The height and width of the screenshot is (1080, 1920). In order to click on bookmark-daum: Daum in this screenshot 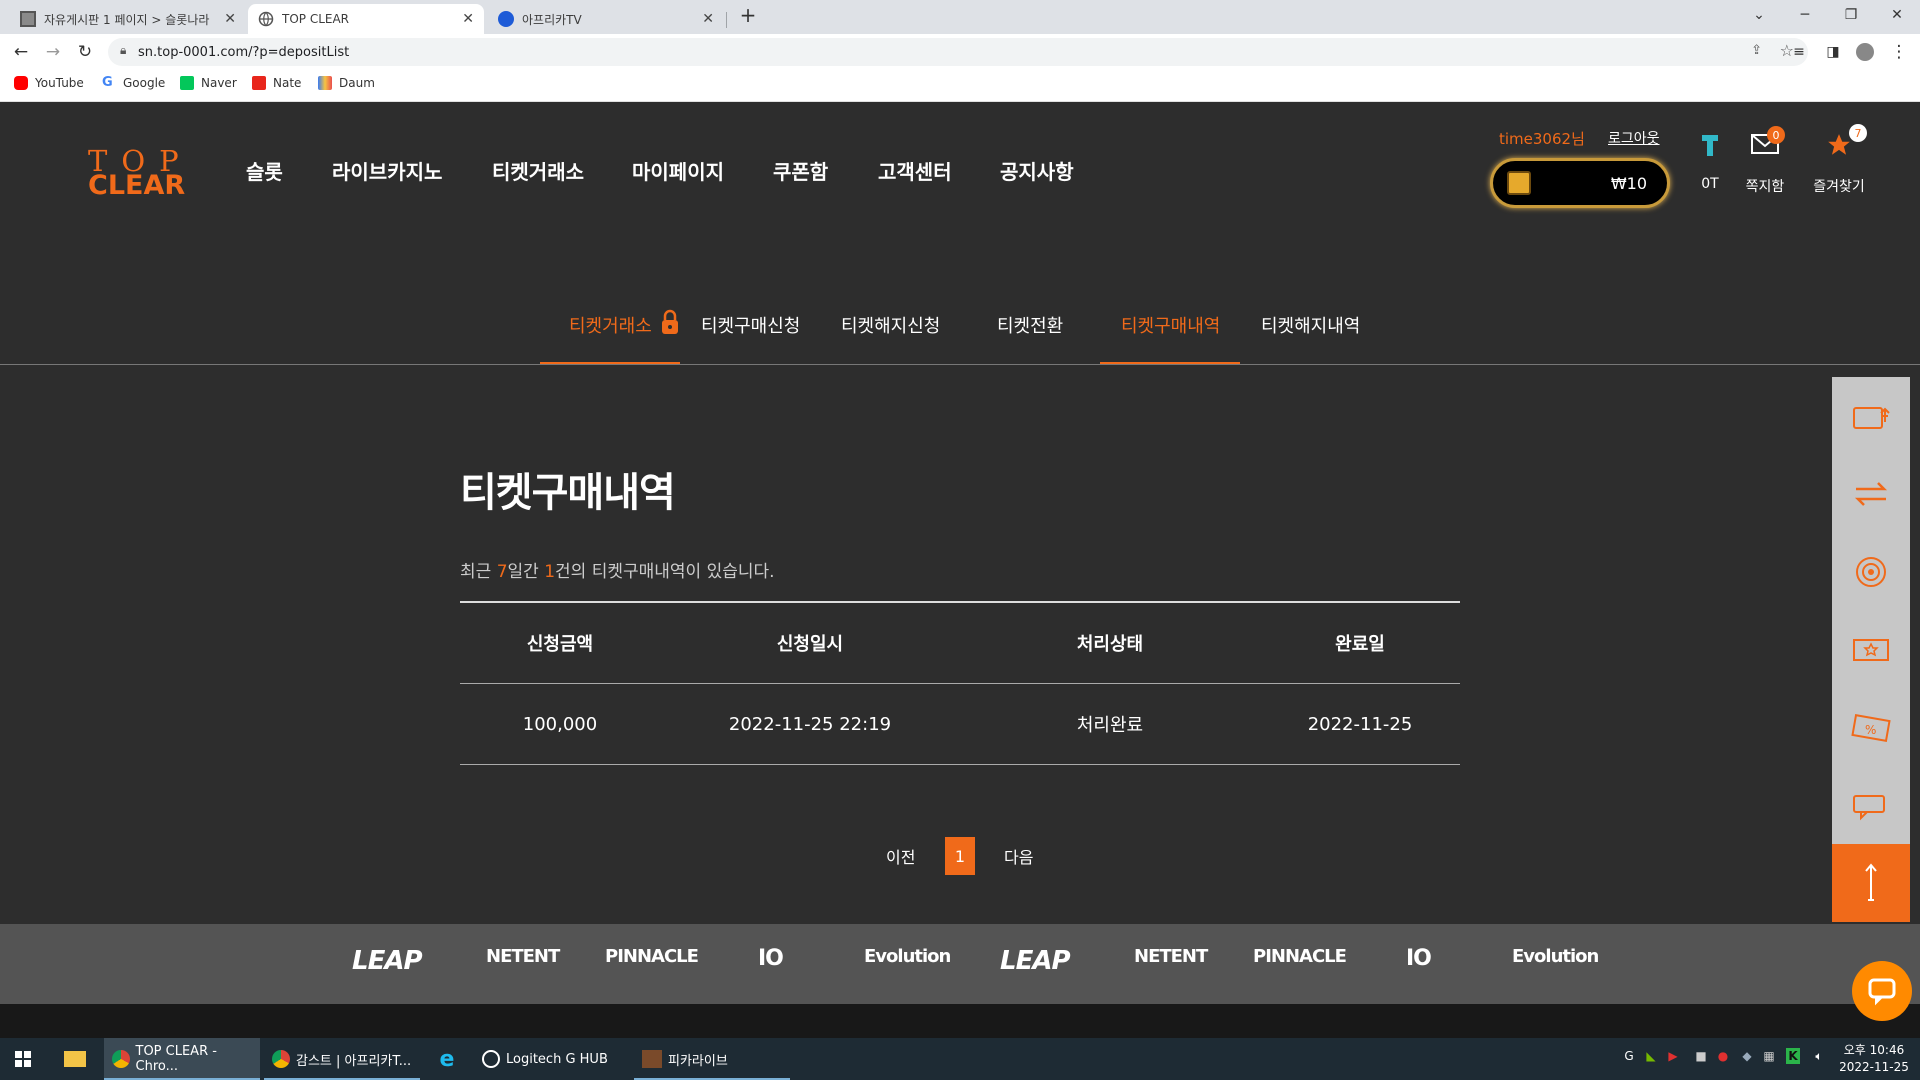, I will do `click(346, 83)`.